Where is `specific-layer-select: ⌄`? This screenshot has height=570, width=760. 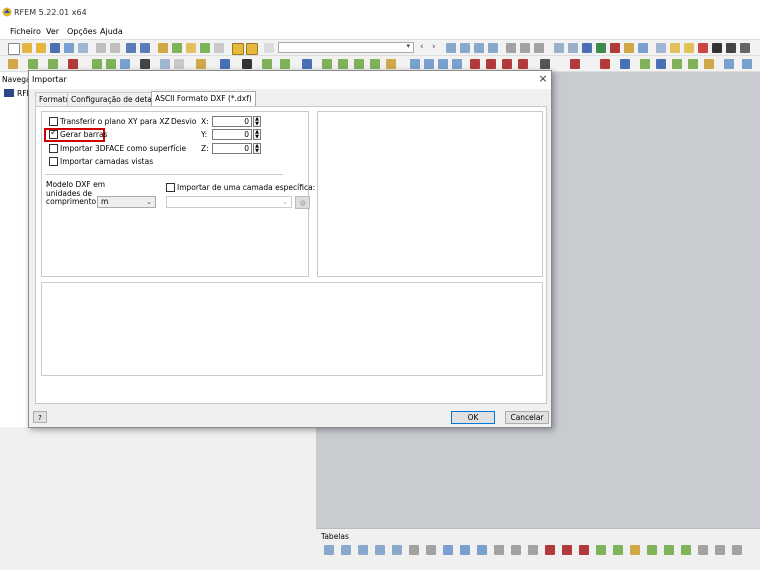 specific-layer-select: ⌄ is located at coordinates (229, 202).